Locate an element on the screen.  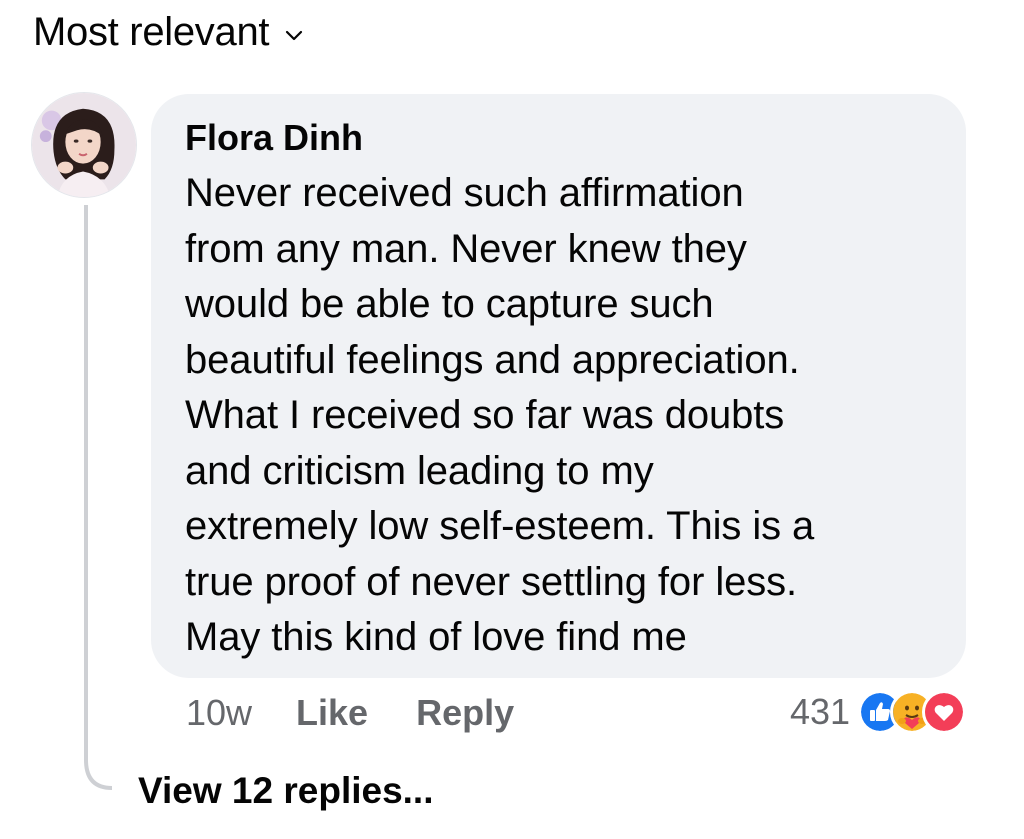
profile-photo is located at coordinates (84, 145).